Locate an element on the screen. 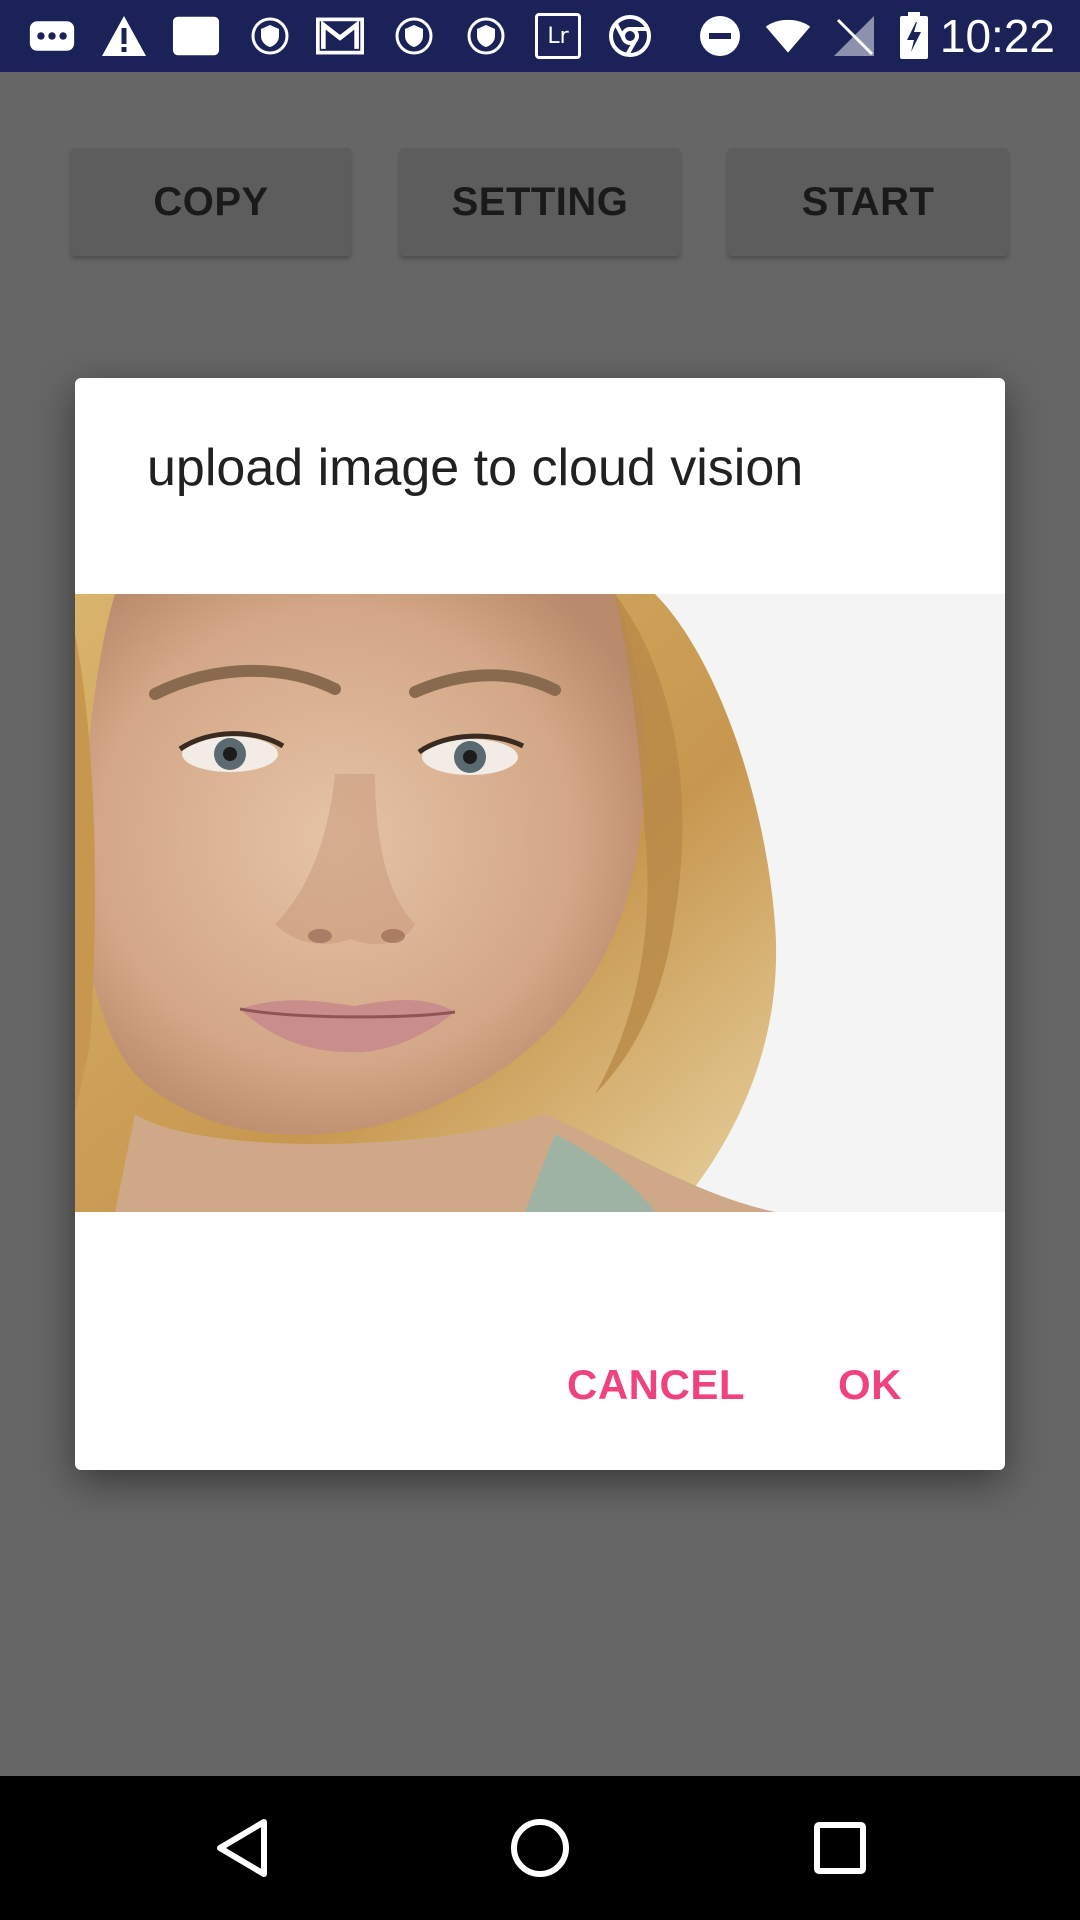  recents-icon is located at coordinates (840, 1848).